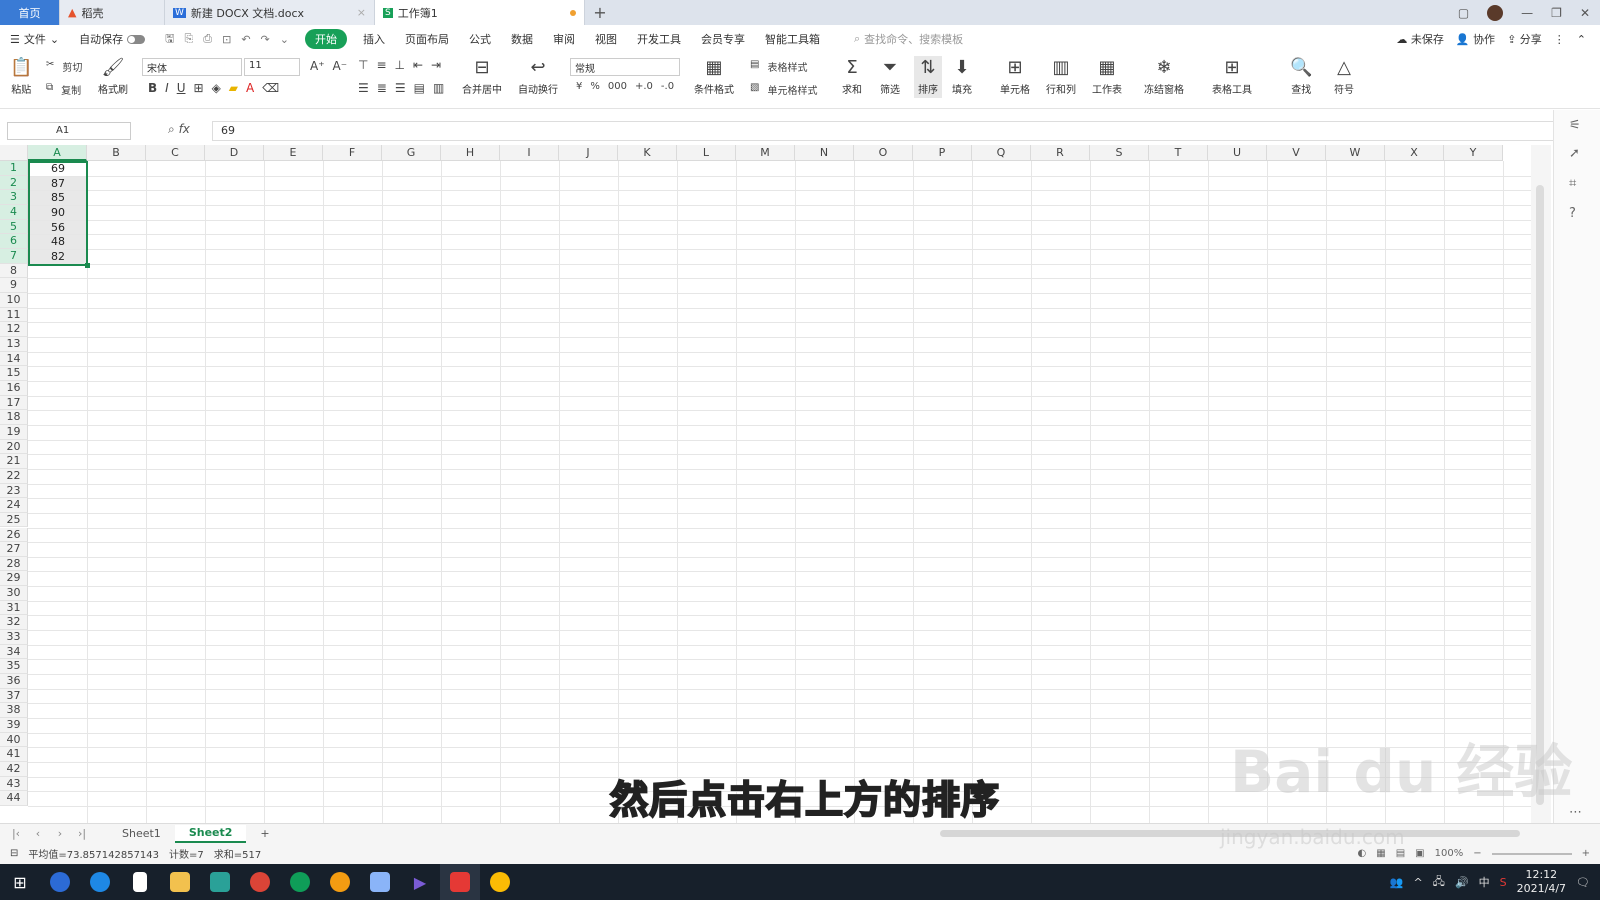 Image resolution: width=1600 pixels, height=900 pixels. What do you see at coordinates (14, 549) in the screenshot?
I see `row-header: 27` at bounding box center [14, 549].